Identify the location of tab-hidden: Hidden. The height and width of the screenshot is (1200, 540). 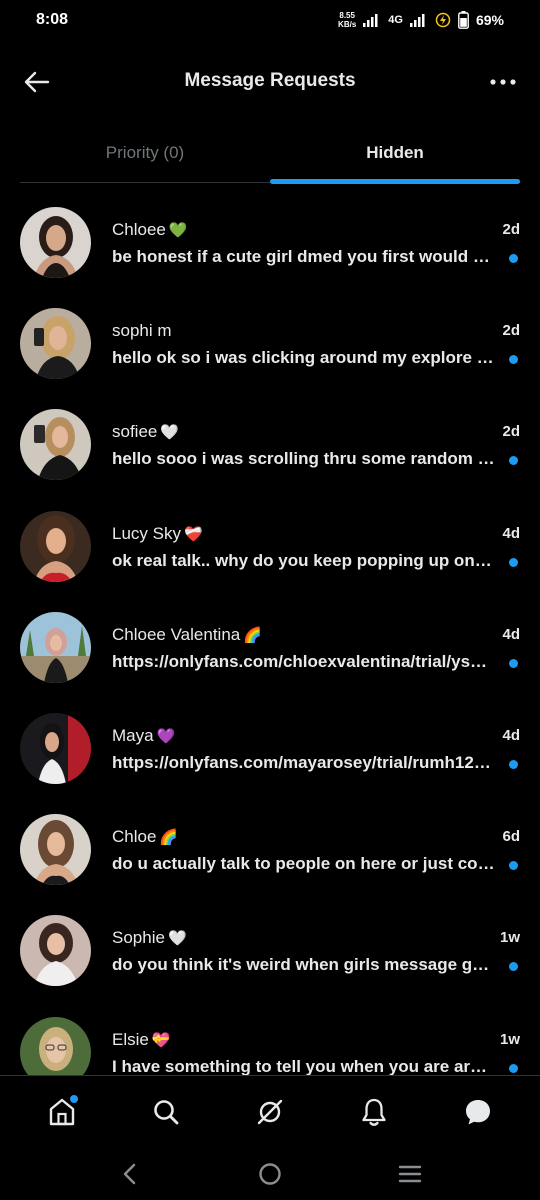
(395, 156).